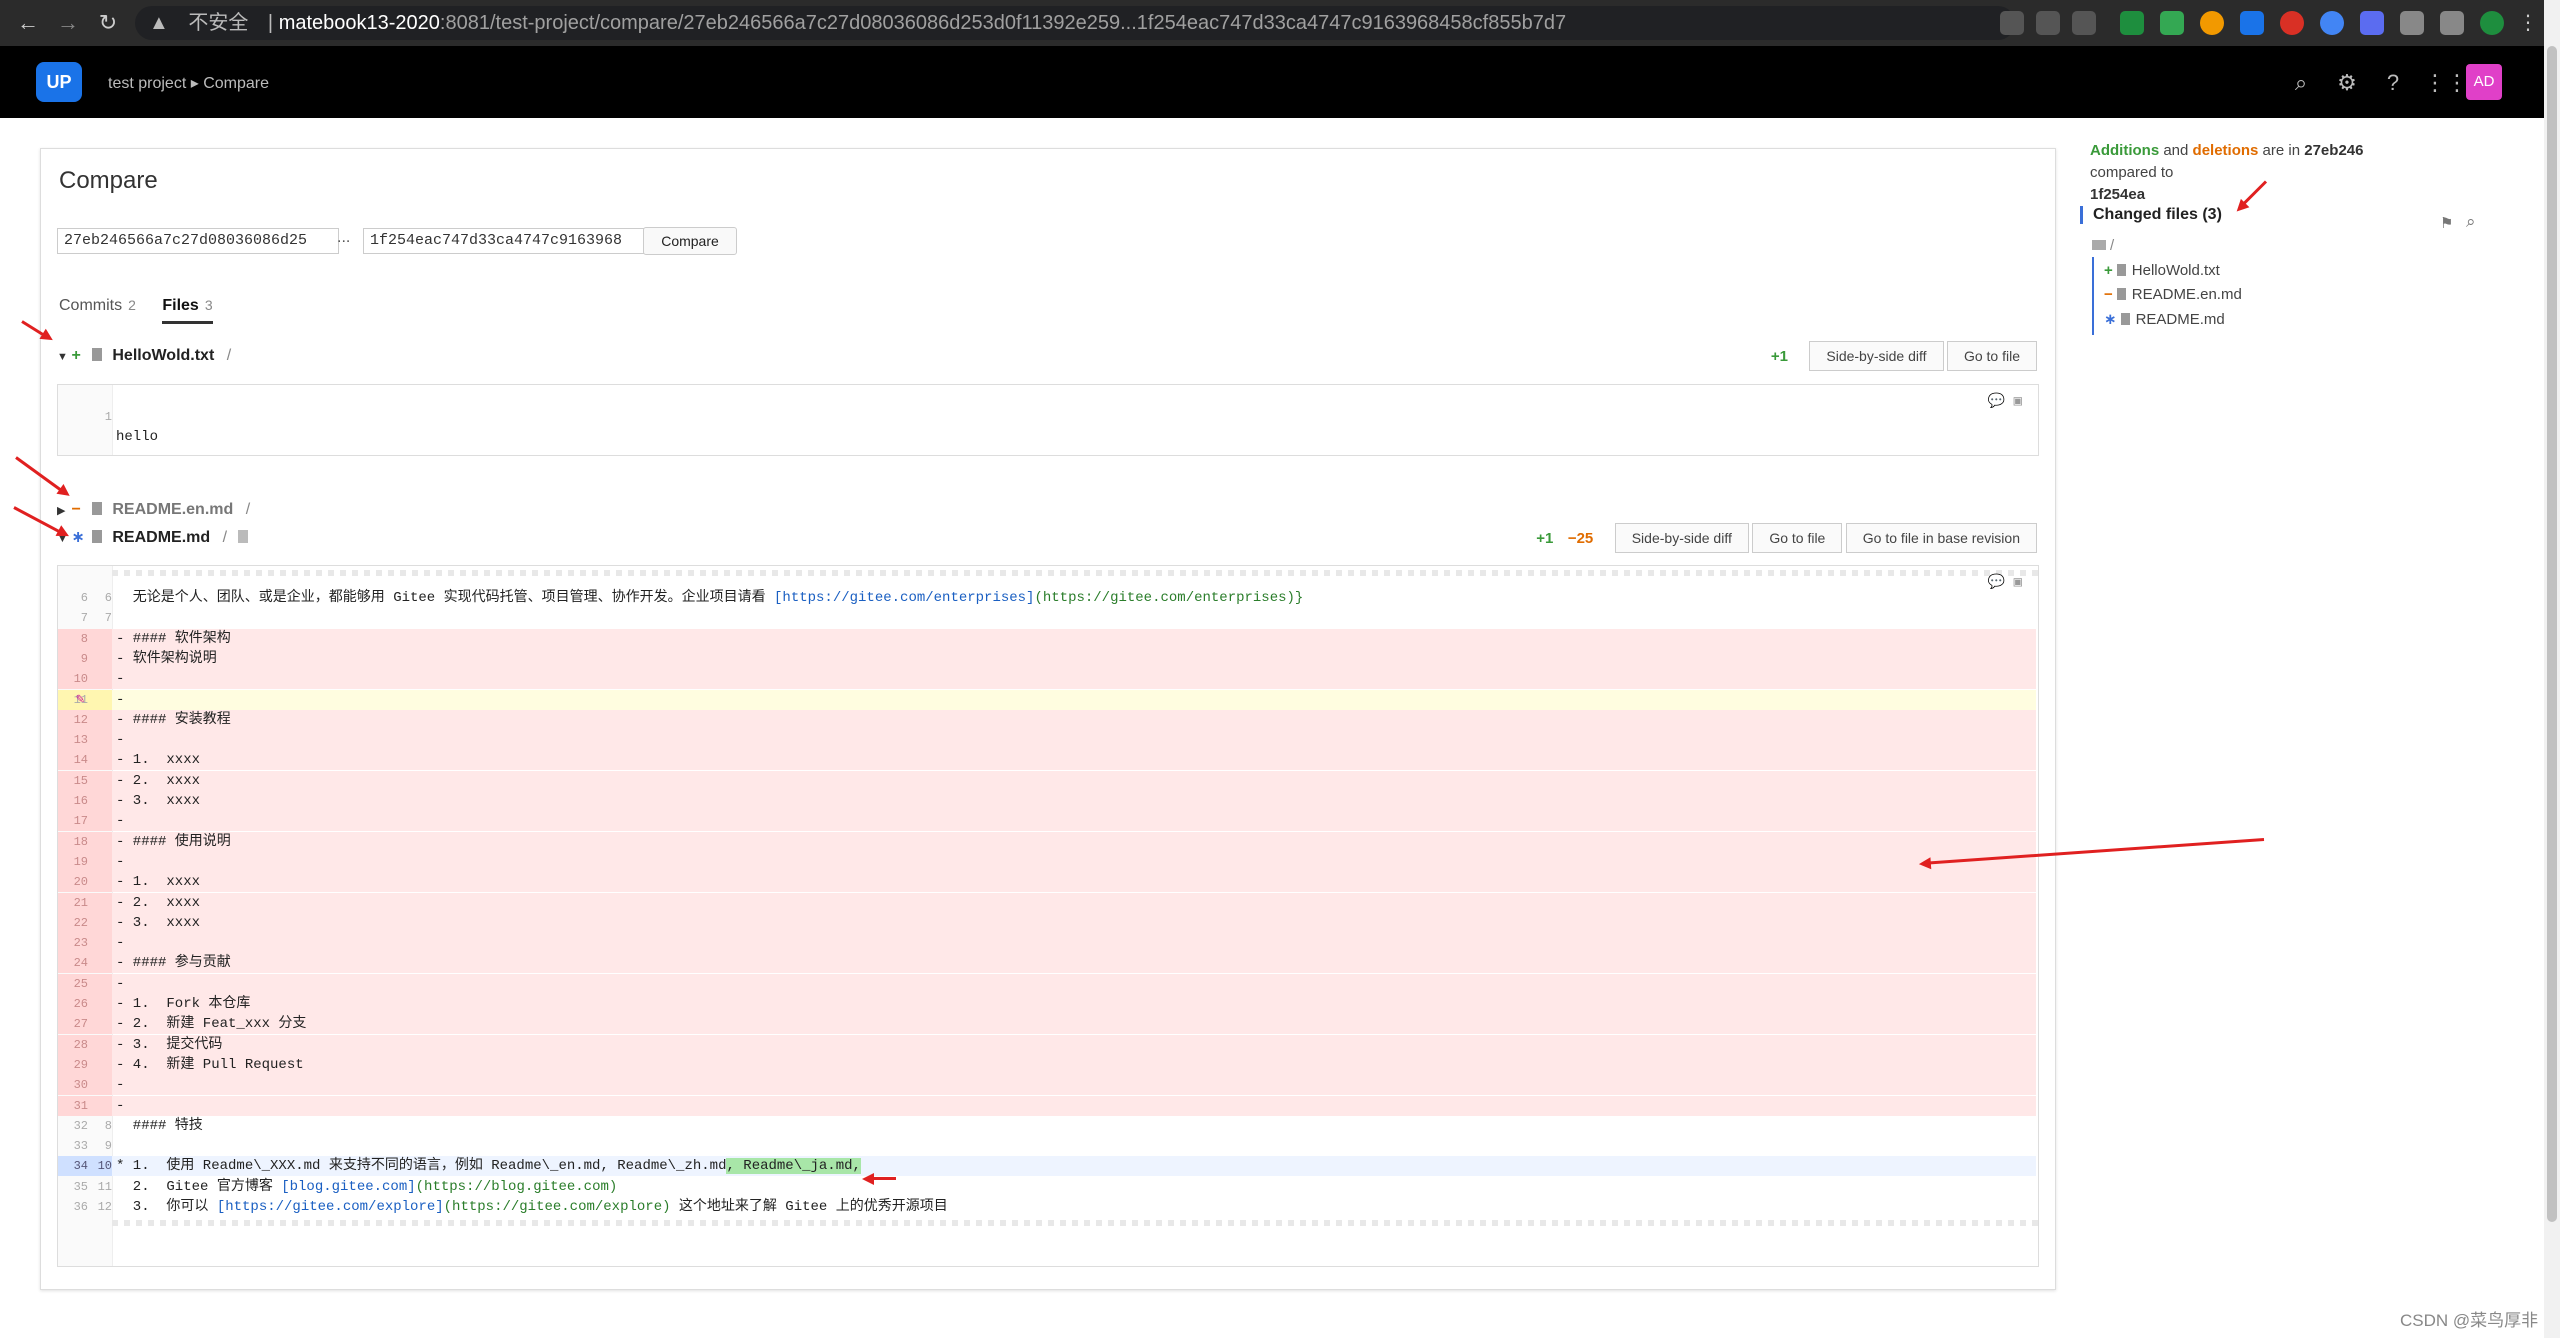 The width and height of the screenshot is (2560, 1338). Describe the element at coordinates (68, 23) in the screenshot. I see `forward-icon: →` at that location.